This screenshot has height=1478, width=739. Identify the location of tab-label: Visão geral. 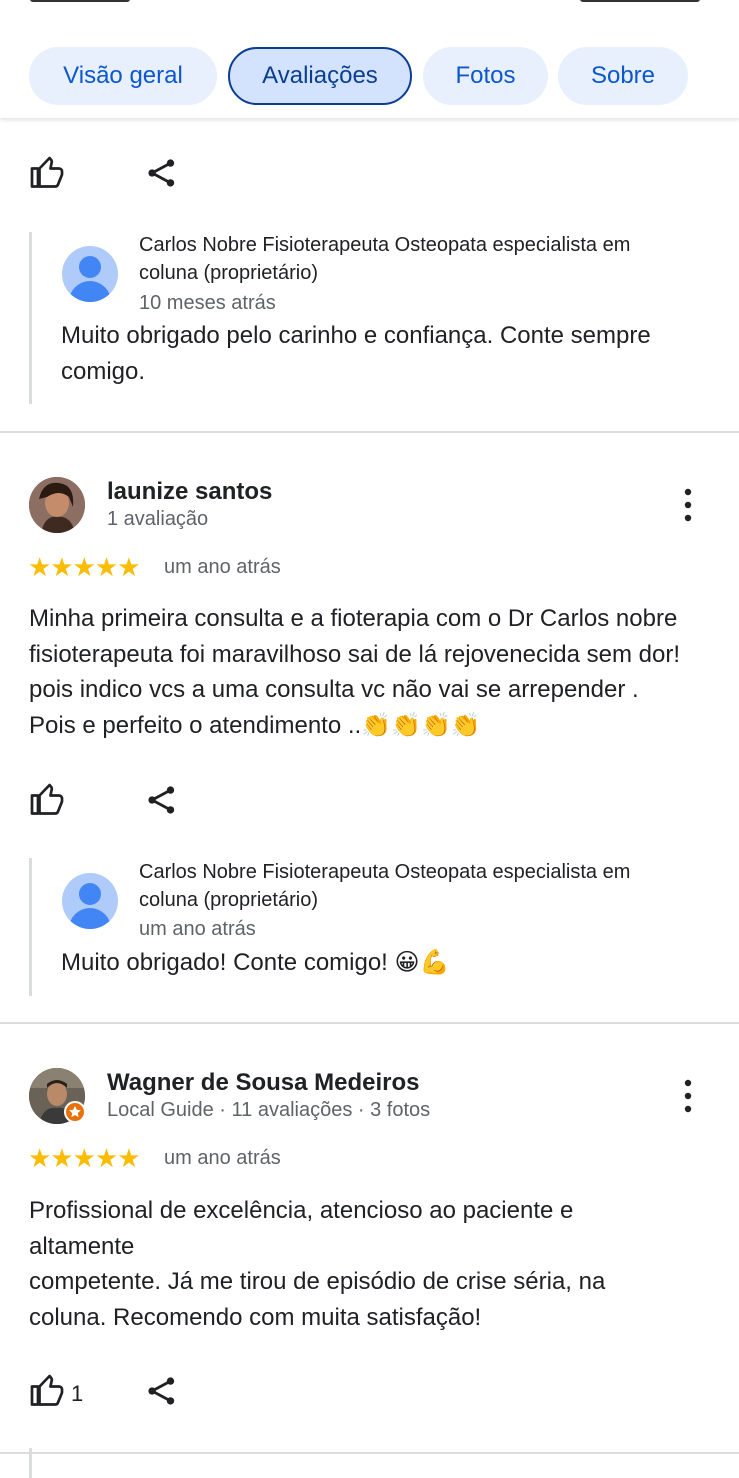
(123, 75).